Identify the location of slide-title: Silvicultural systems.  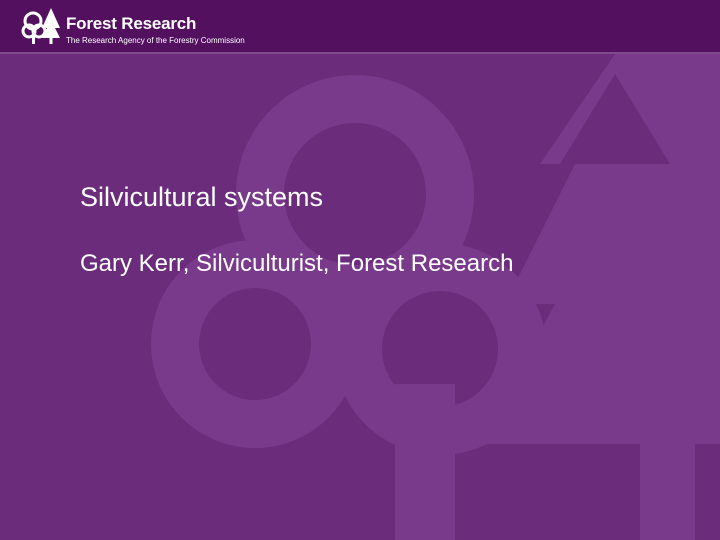
(202, 197).